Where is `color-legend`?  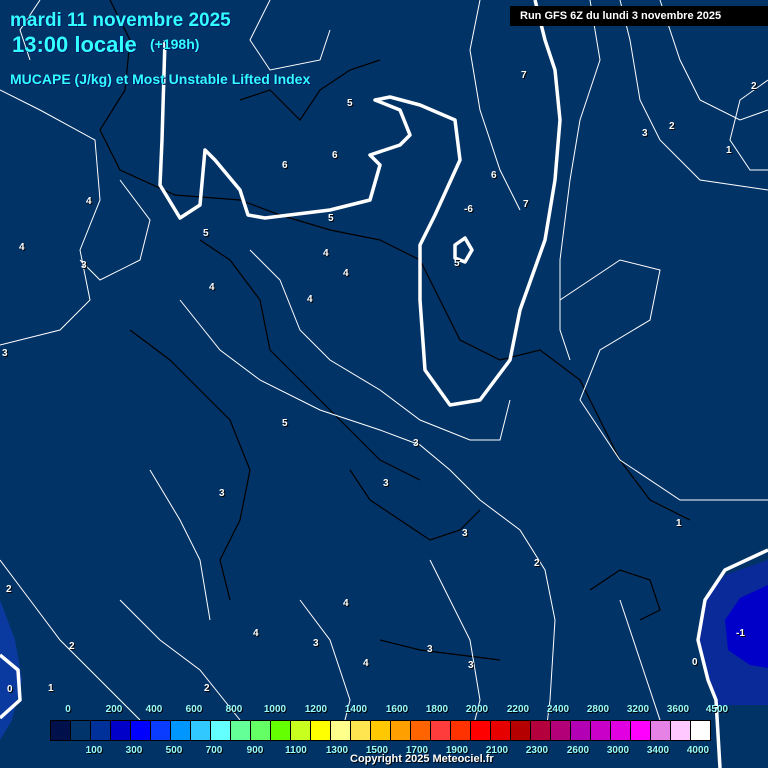 color-legend is located at coordinates (380, 730).